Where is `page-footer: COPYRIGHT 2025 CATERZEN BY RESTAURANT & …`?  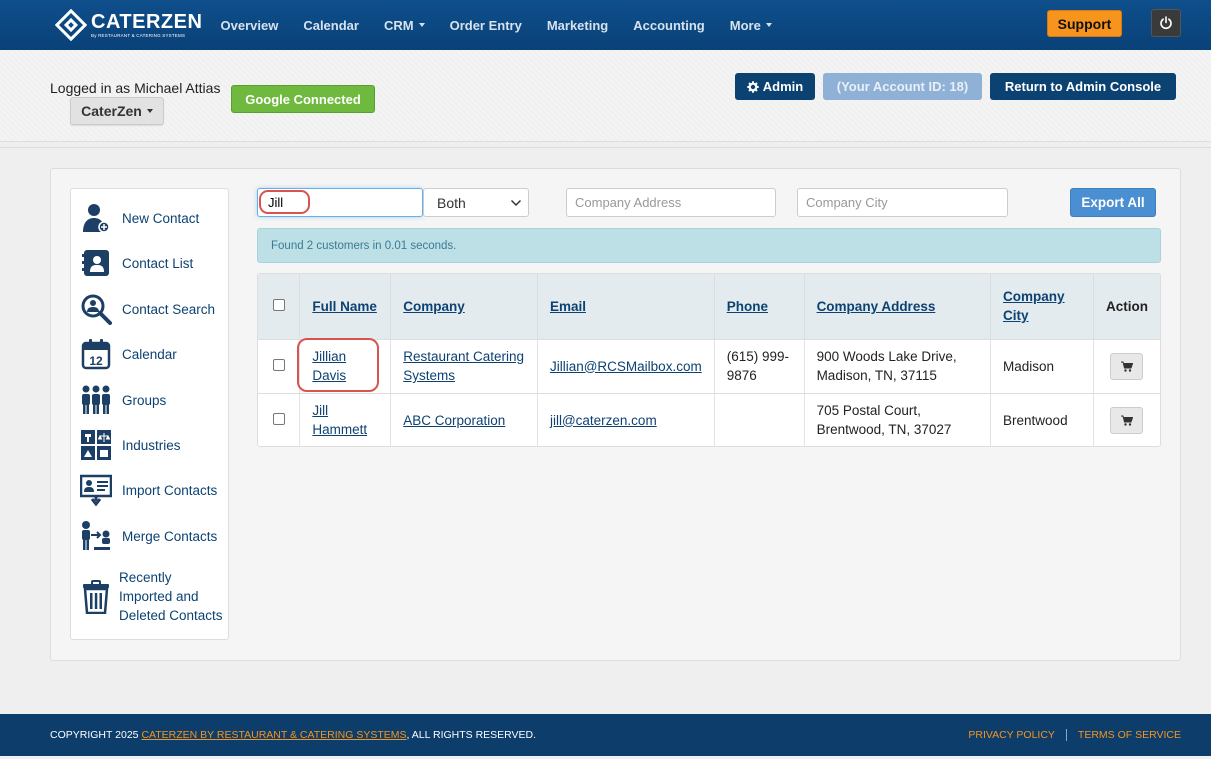 page-footer: COPYRIGHT 2025 CATERZEN BY RESTAURANT & … is located at coordinates (605, 735).